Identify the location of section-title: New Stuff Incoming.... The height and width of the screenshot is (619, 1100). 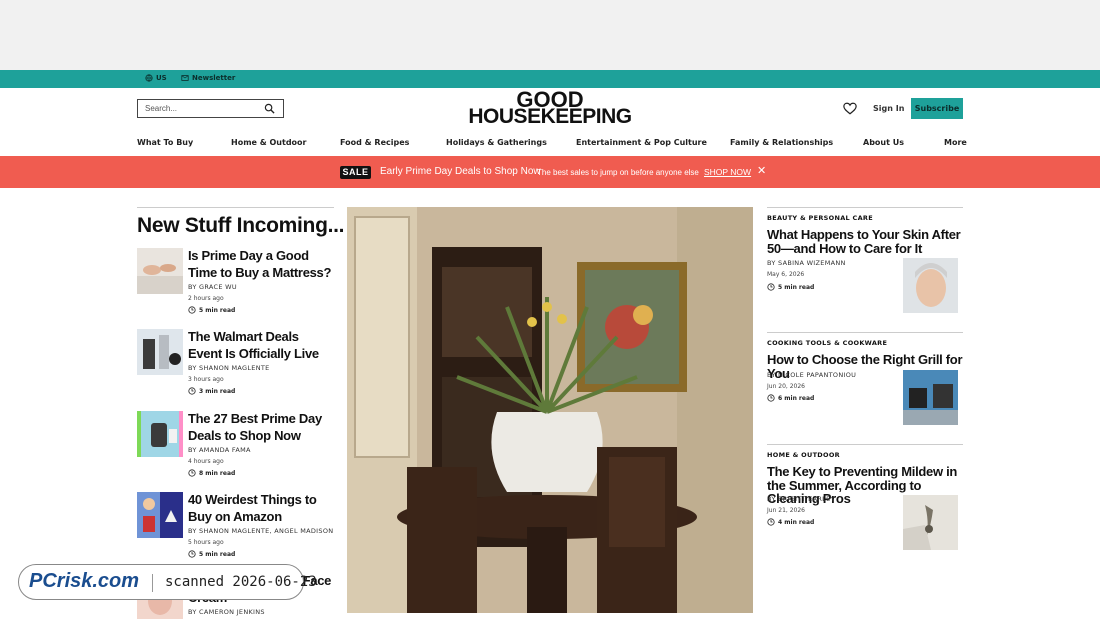
(241, 225).